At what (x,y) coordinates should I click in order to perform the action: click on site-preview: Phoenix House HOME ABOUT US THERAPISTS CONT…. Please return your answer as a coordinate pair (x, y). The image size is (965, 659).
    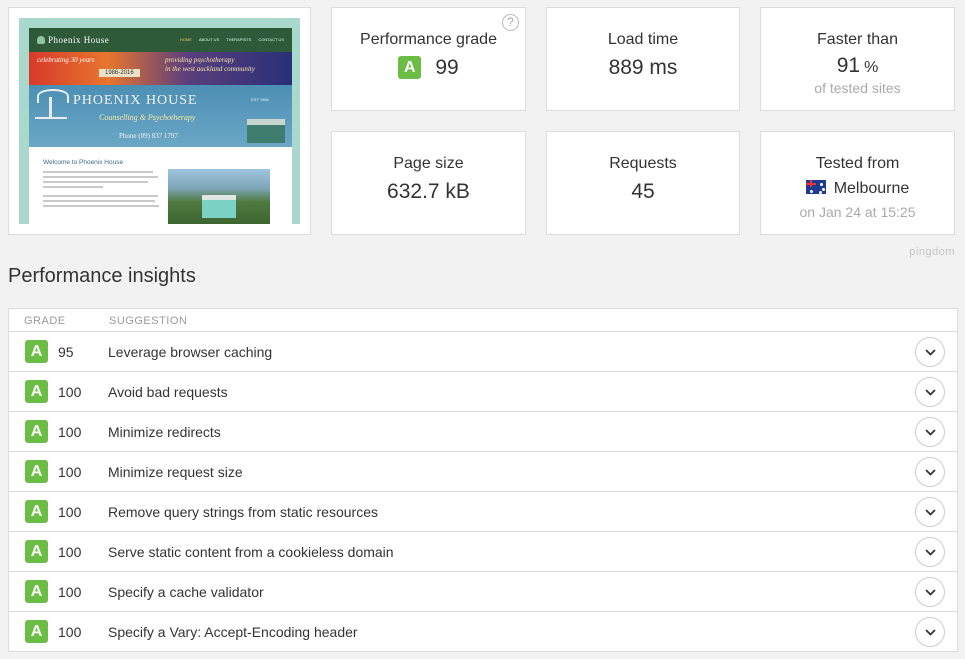
    Looking at the image, I should click on (160, 126).